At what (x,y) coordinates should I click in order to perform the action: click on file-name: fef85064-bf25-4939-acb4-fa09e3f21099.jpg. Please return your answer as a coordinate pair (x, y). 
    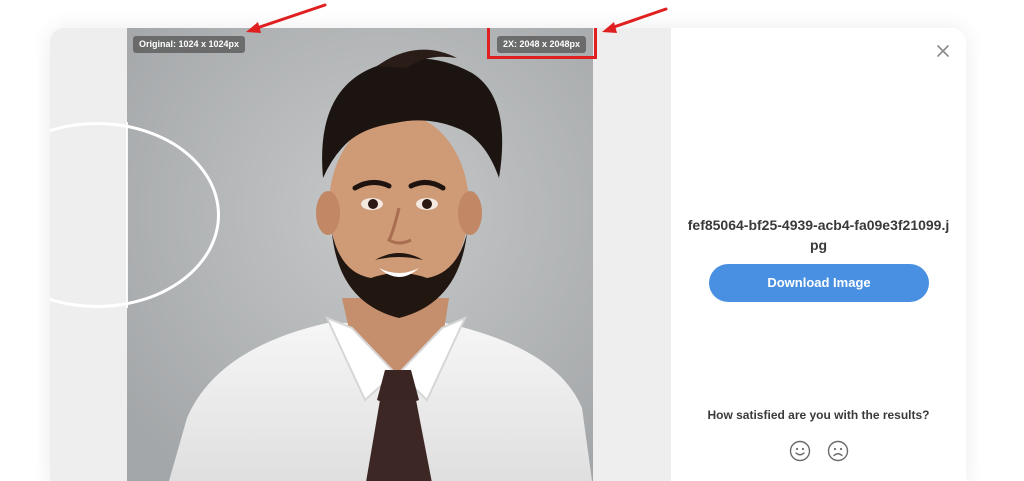
    Looking at the image, I should click on (818, 235).